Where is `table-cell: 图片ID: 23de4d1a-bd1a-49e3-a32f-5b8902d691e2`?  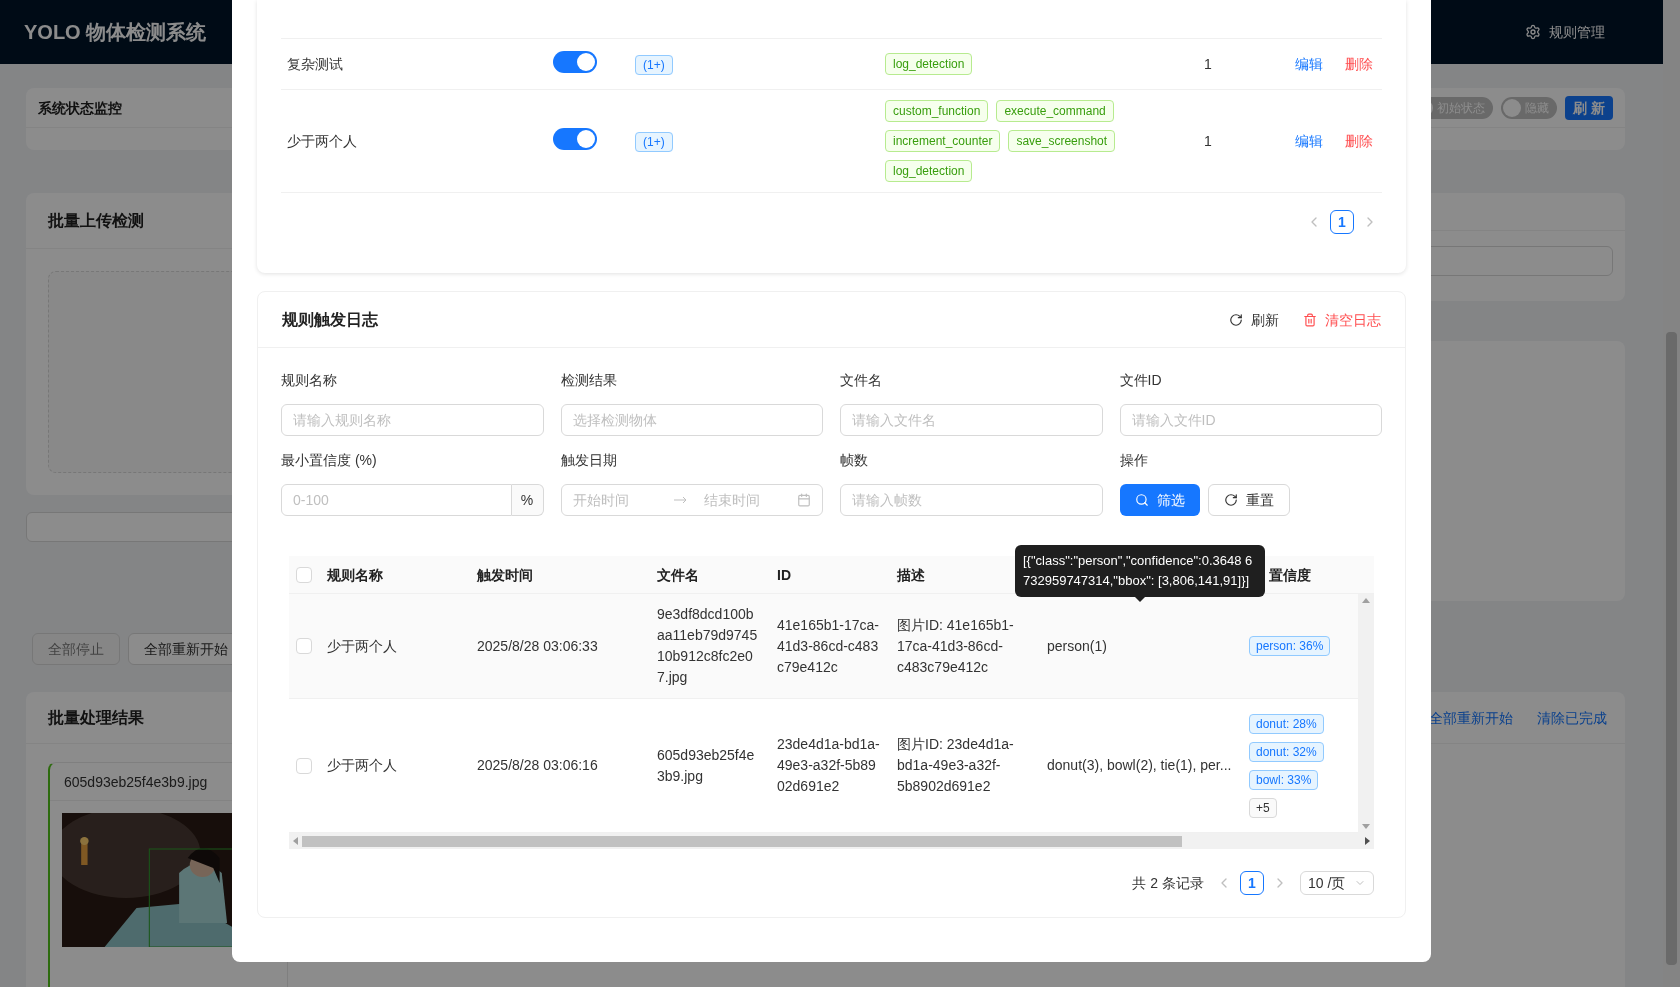 table-cell: 图片ID: 23de4d1a-bd1a-49e3-a32f-5b8902d691e2 is located at coordinates (955, 765).